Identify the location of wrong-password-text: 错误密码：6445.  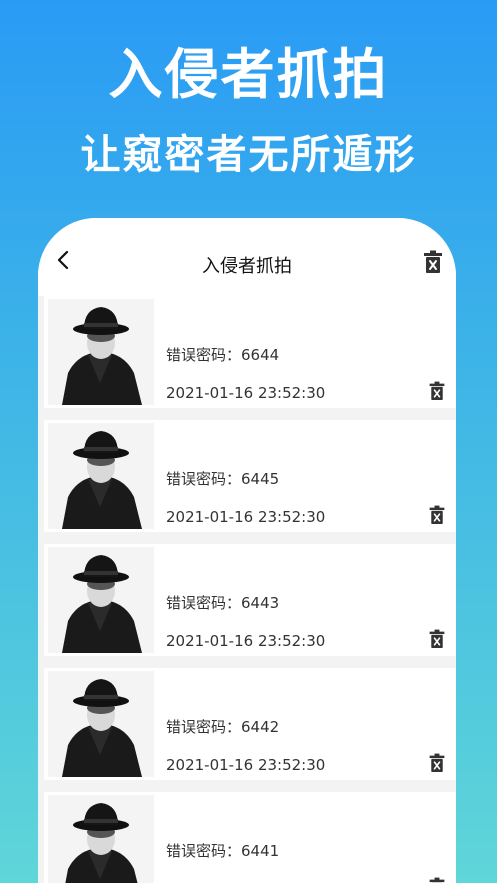
(223, 479).